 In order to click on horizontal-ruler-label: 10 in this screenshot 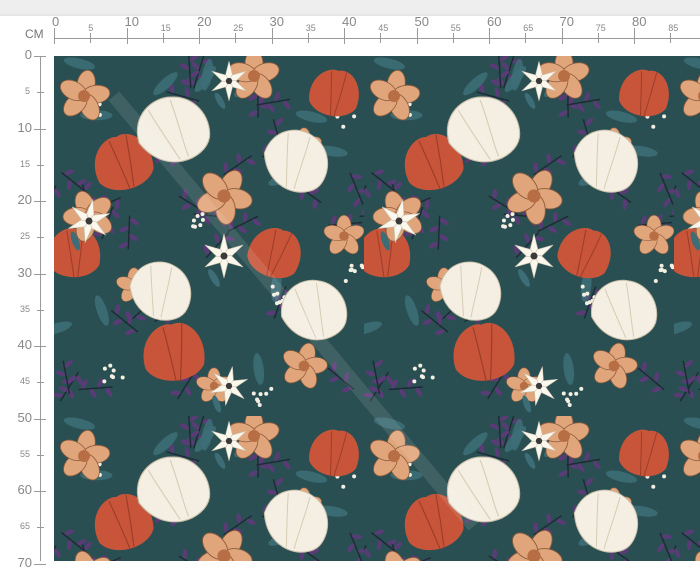, I will do `click(131, 21)`.